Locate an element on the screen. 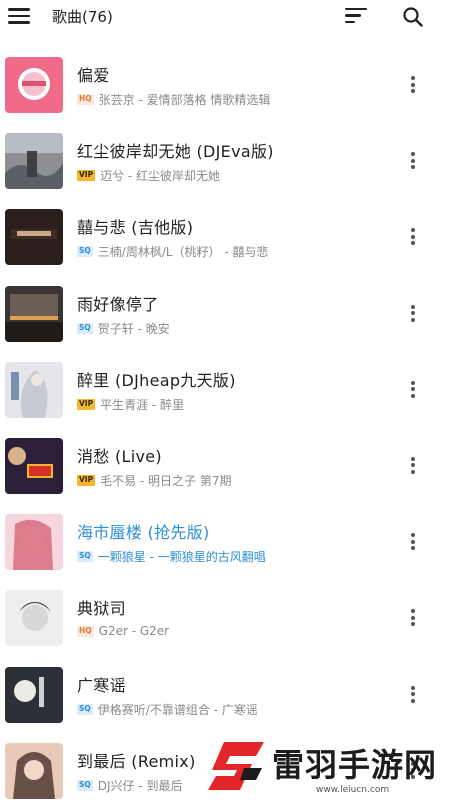 The height and width of the screenshot is (800, 450). artist-album-text: 毛不易 - 明日之子 第7期 is located at coordinates (166, 480).